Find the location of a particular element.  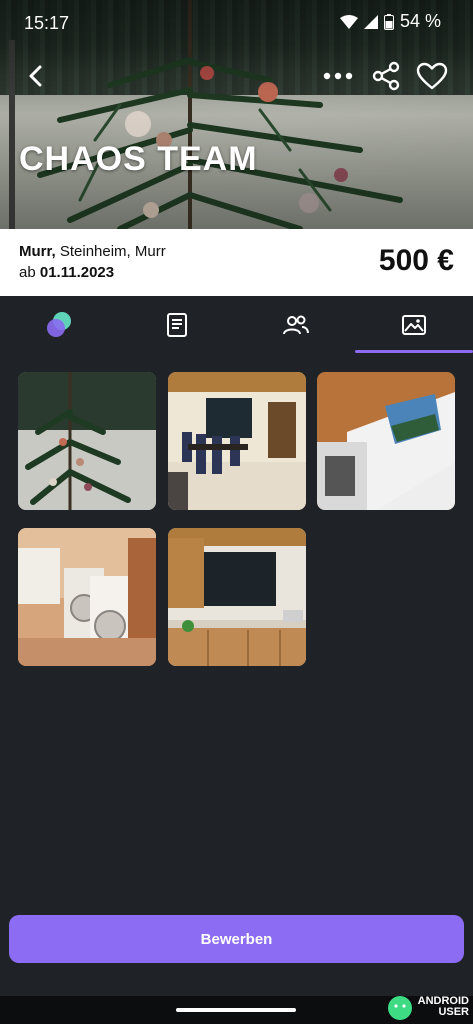

status-bar: 15:17 54 % is located at coordinates (236, 23).